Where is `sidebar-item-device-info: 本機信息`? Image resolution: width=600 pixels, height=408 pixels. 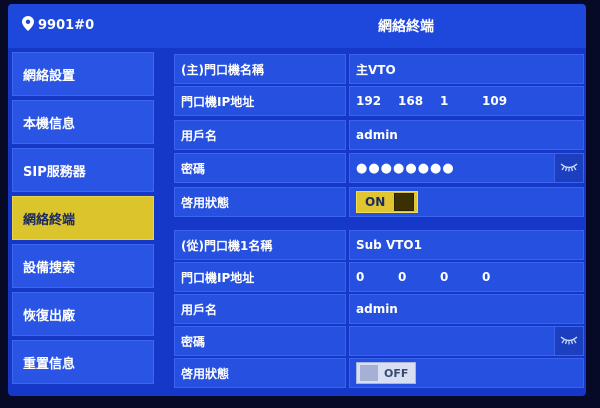 sidebar-item-device-info: 本機信息 is located at coordinates (83, 122).